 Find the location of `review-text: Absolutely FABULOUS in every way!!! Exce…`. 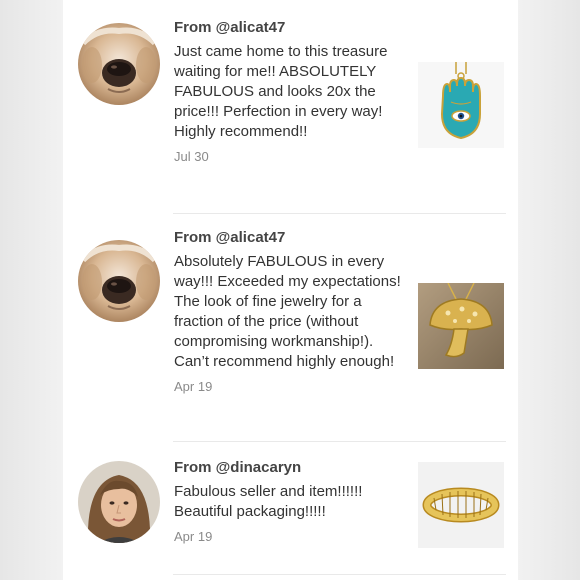

review-text: Absolutely FABULOUS in every way!!! Exce… is located at coordinates (287, 311).